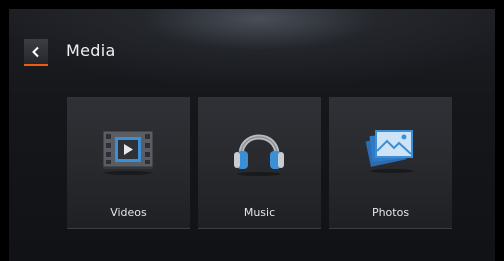  I want to click on headphones-icon, so click(259, 155).